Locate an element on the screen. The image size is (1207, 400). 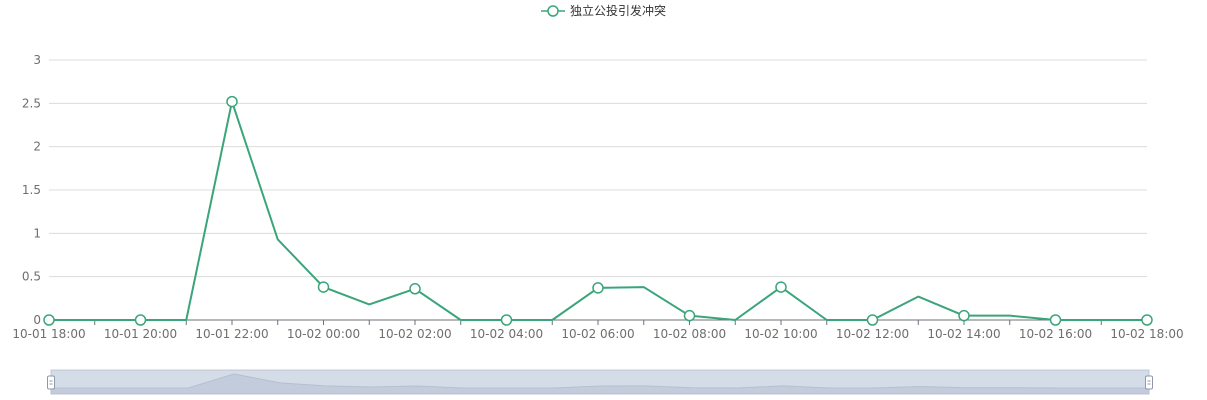
legend-label: 独立公投引发冲突 is located at coordinates (618, 10).